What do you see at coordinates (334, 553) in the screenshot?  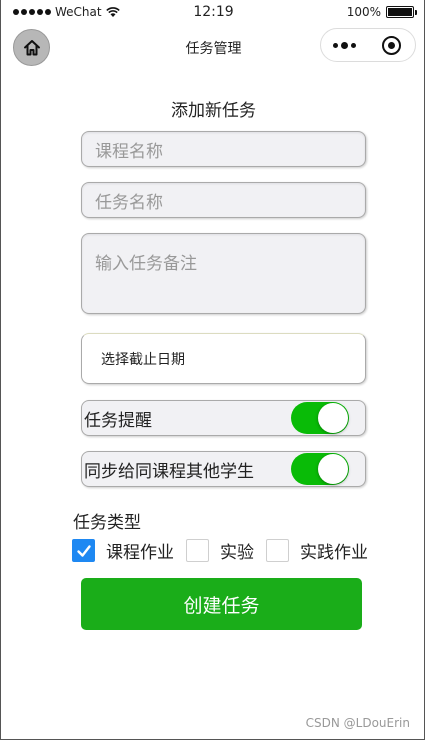 I see `type-label-practice: 实践作业` at bounding box center [334, 553].